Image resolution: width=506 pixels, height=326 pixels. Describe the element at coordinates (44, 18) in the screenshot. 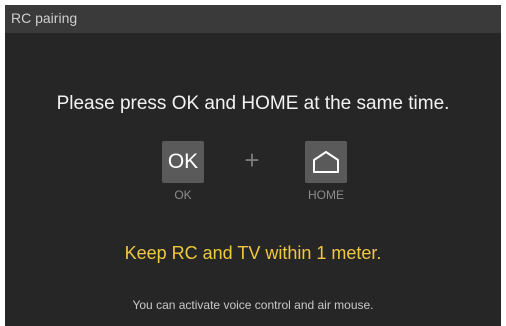

I see `dialog-title: RC pairing` at that location.